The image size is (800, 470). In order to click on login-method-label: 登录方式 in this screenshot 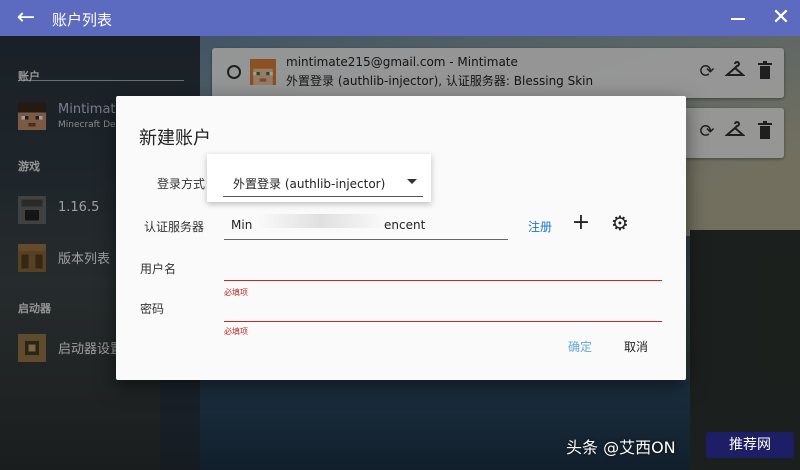, I will do `click(181, 184)`.